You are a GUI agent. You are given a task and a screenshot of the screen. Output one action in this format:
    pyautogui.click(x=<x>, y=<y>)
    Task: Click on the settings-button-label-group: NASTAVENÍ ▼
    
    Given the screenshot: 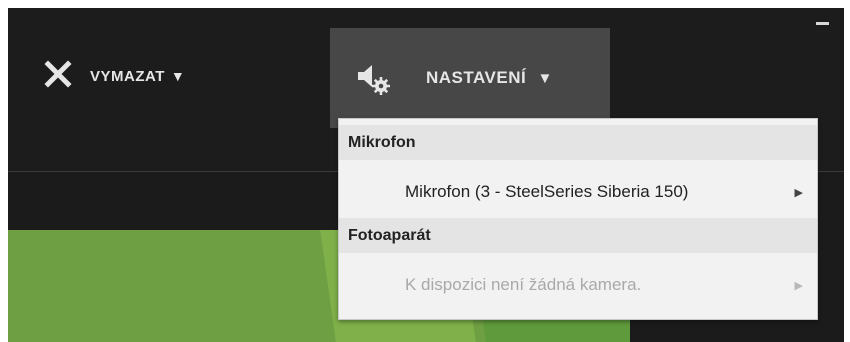 What is the action you would take?
    pyautogui.click(x=489, y=78)
    